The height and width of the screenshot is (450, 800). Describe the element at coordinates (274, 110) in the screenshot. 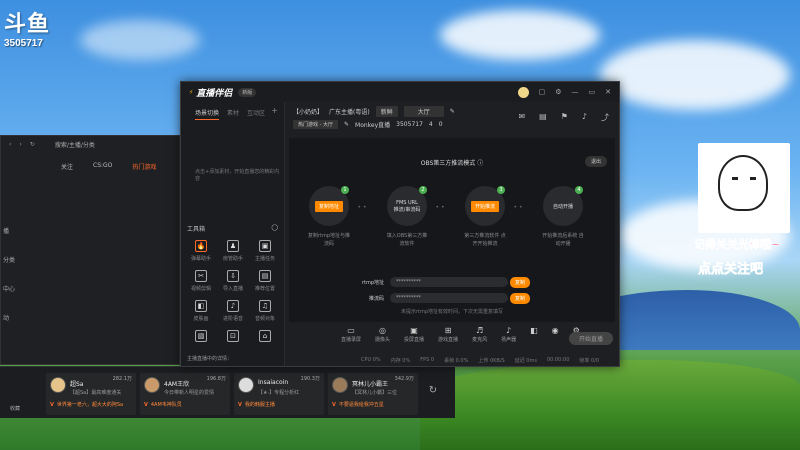

I see `add-icon: +` at that location.